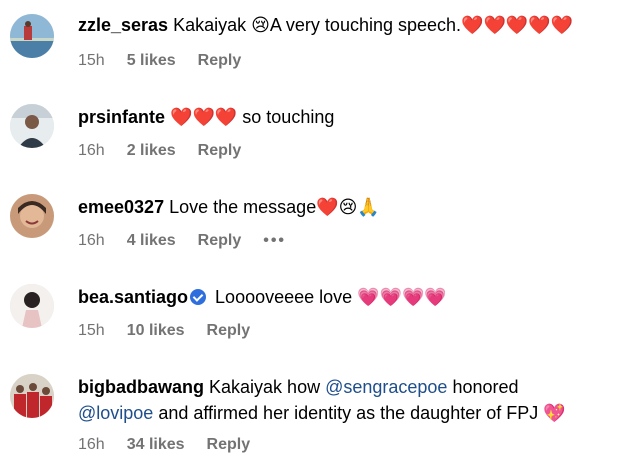 This screenshot has width=620, height=464. What do you see at coordinates (517, 25) in the screenshot?
I see `red-hearts-emoji: ❤️❤️❤️❤️❤️` at bounding box center [517, 25].